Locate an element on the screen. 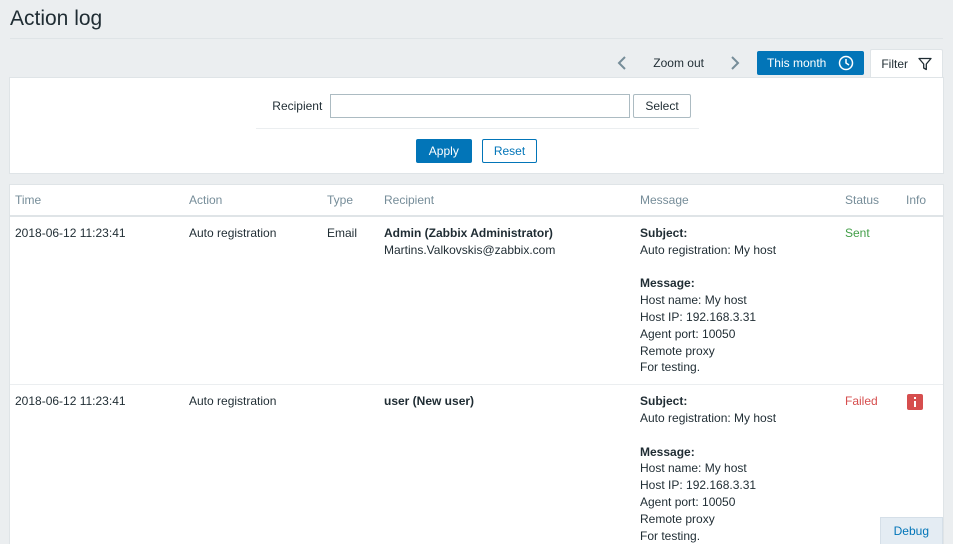 The width and height of the screenshot is (953, 544). time-period-tab: This month is located at coordinates (810, 63).